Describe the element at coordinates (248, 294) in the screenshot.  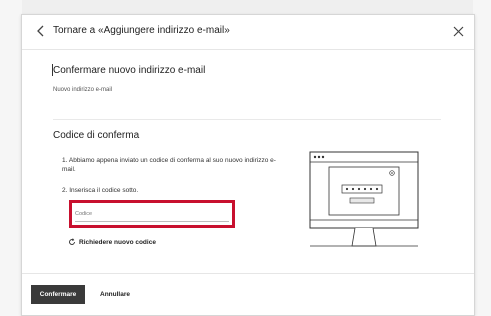
I see `dialog-footer: Confermare Annullare` at that location.